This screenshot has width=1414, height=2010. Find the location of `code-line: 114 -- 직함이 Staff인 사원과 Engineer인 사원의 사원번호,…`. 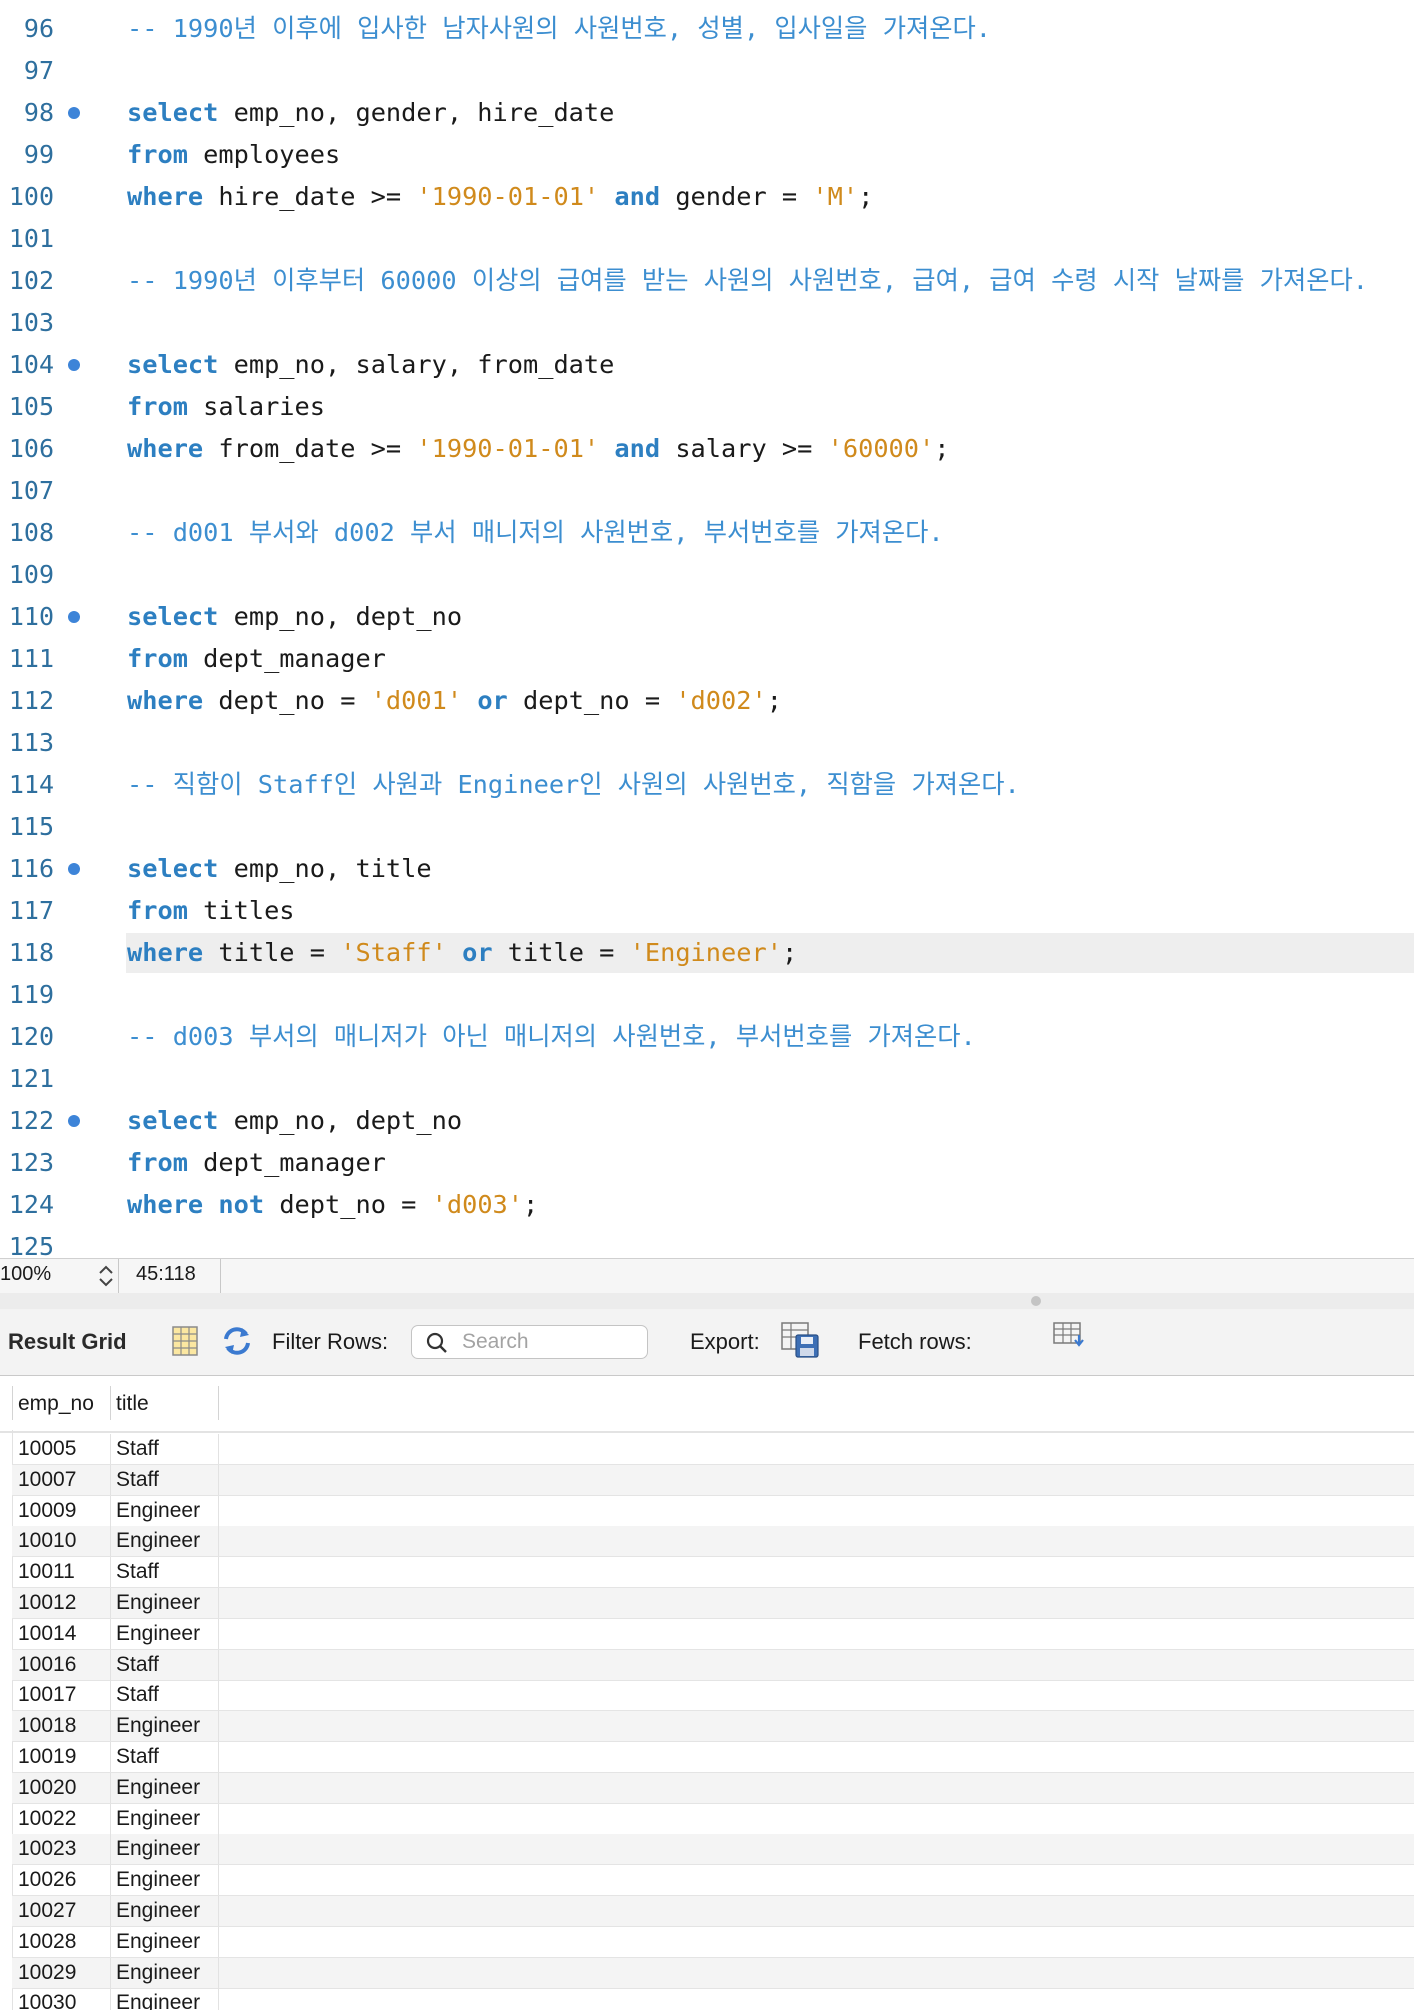

code-line: 114 -- 직함이 Staff인 사원과 Engineer인 사원의 사원번호,… is located at coordinates (707, 785).